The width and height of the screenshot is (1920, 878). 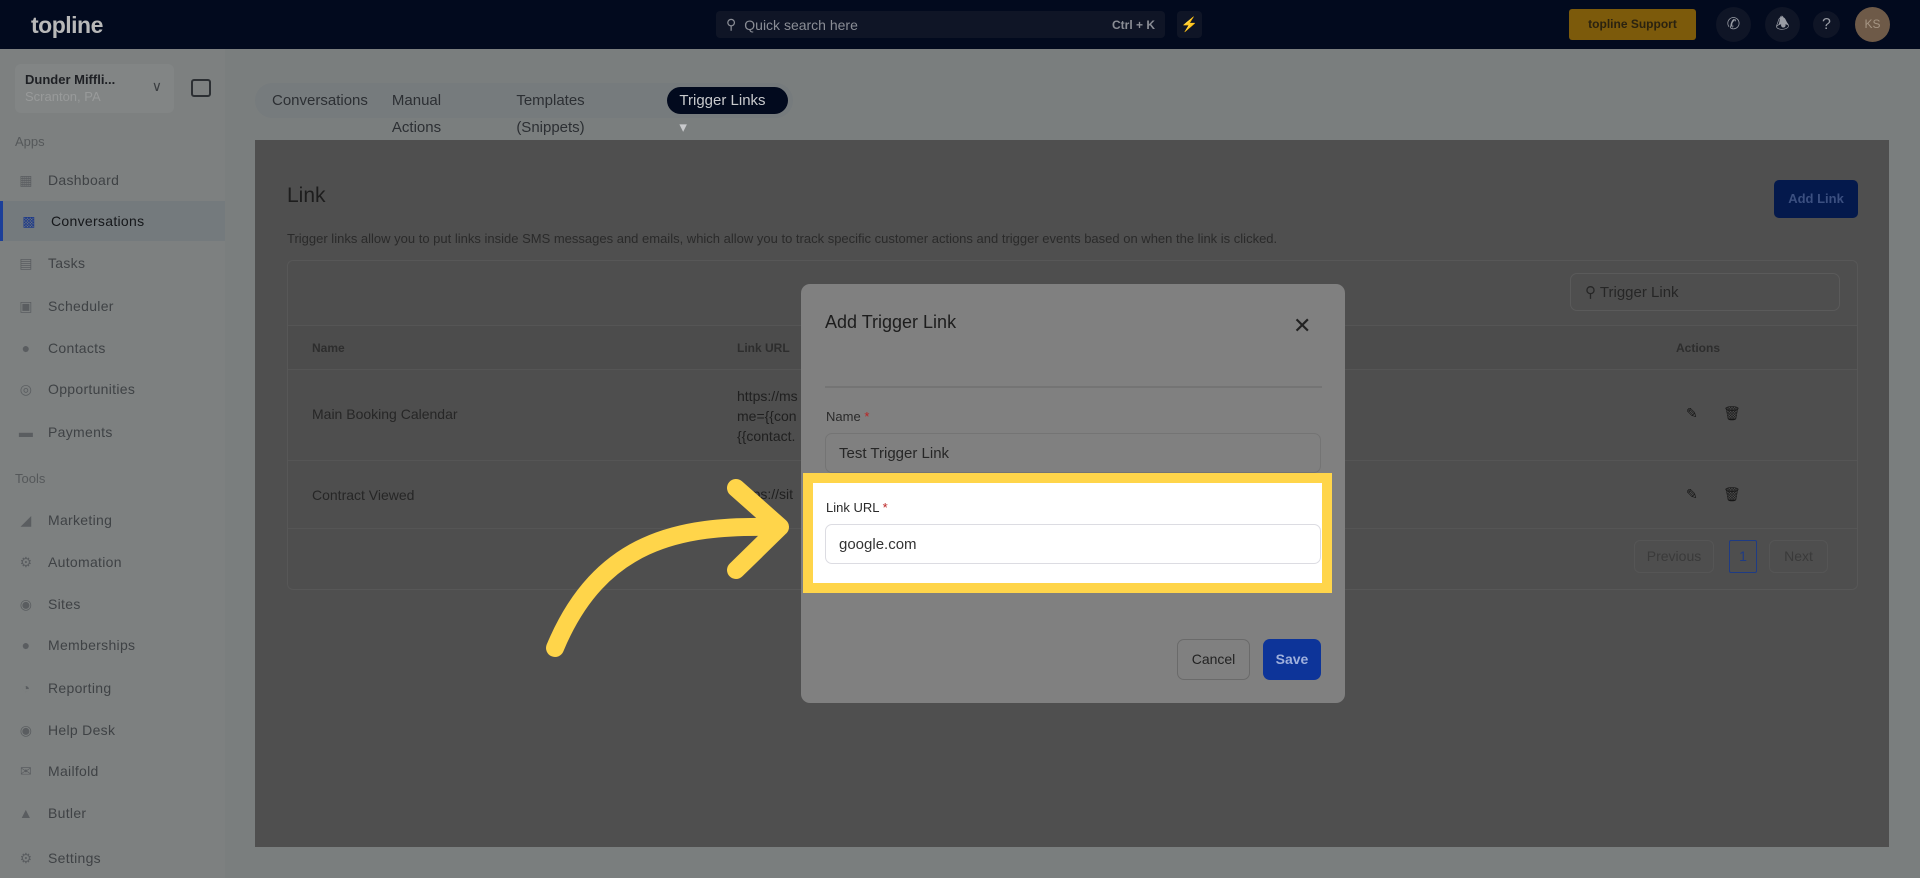 I want to click on table-search-input: ⚲ Trigger Link, so click(x=1705, y=292).